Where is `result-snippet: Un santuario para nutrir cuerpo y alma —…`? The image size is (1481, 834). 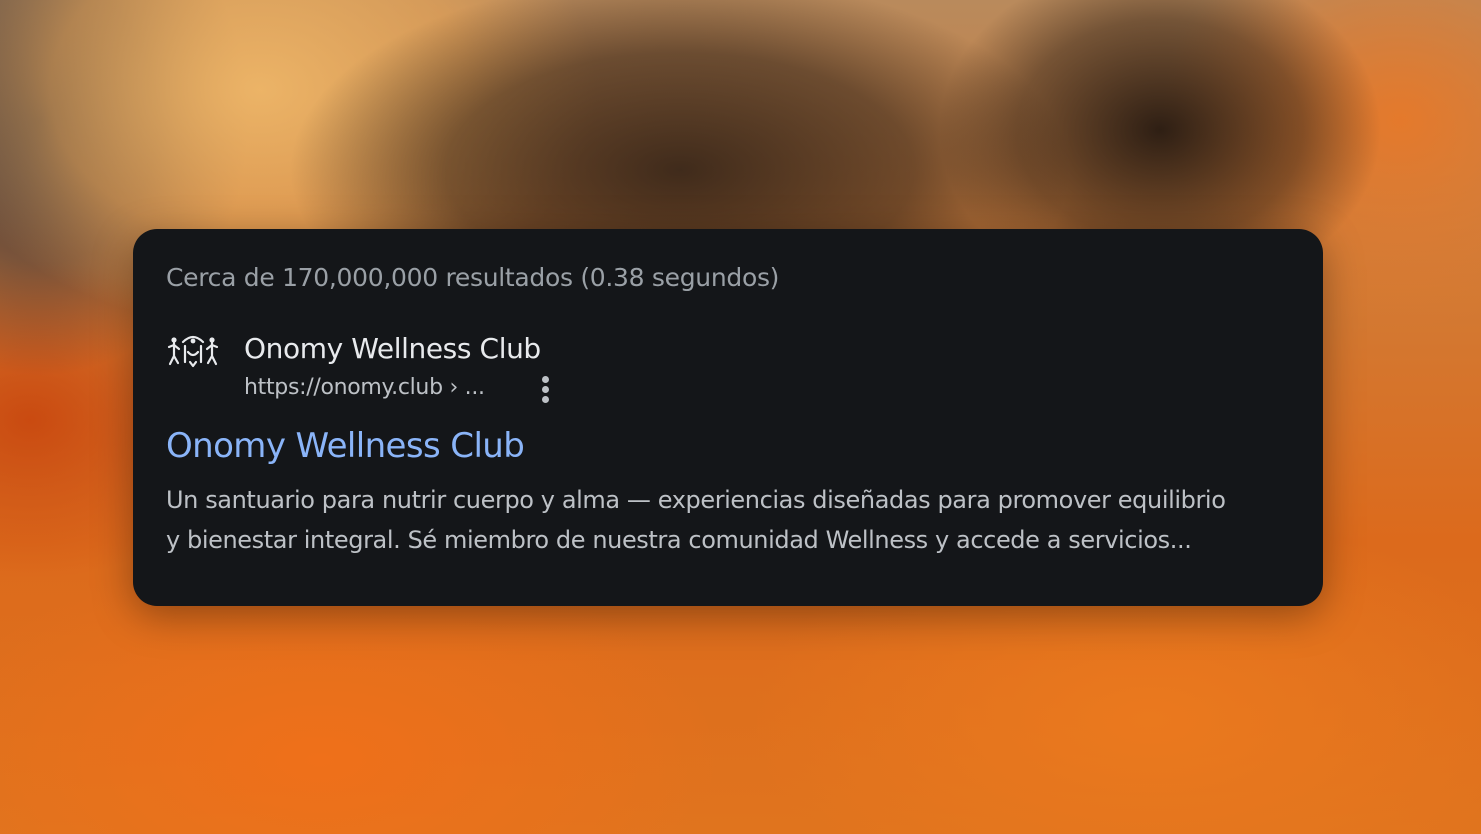 result-snippet: Un santuario para nutrir cuerpo y alma —… is located at coordinates (726, 520).